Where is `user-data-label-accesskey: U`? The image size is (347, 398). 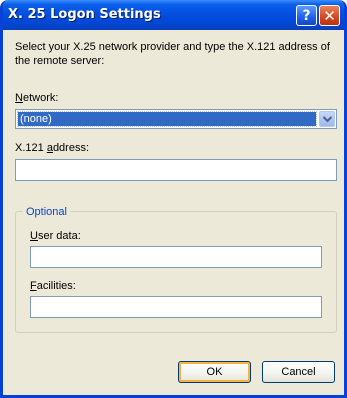 user-data-label-accesskey: U is located at coordinates (34, 236).